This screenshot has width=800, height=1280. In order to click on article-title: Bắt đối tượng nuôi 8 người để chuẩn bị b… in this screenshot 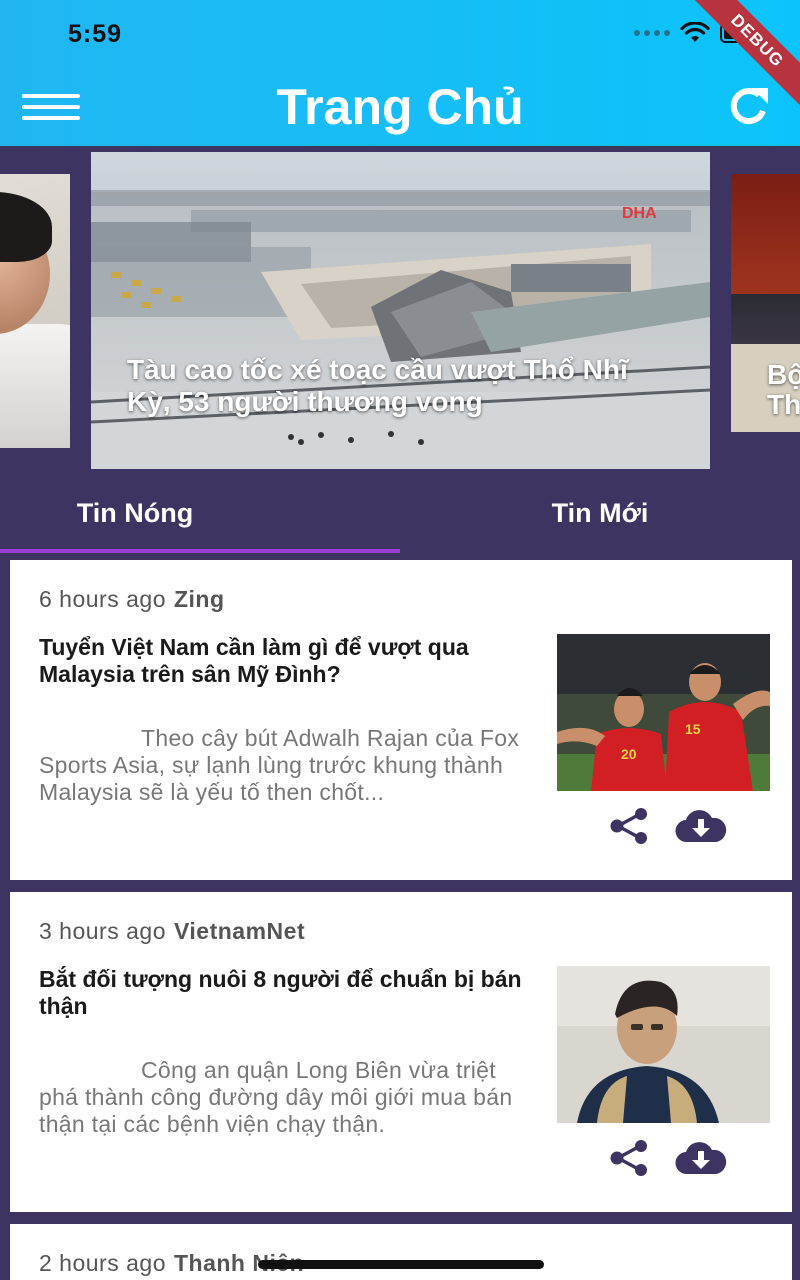, I will do `click(289, 993)`.